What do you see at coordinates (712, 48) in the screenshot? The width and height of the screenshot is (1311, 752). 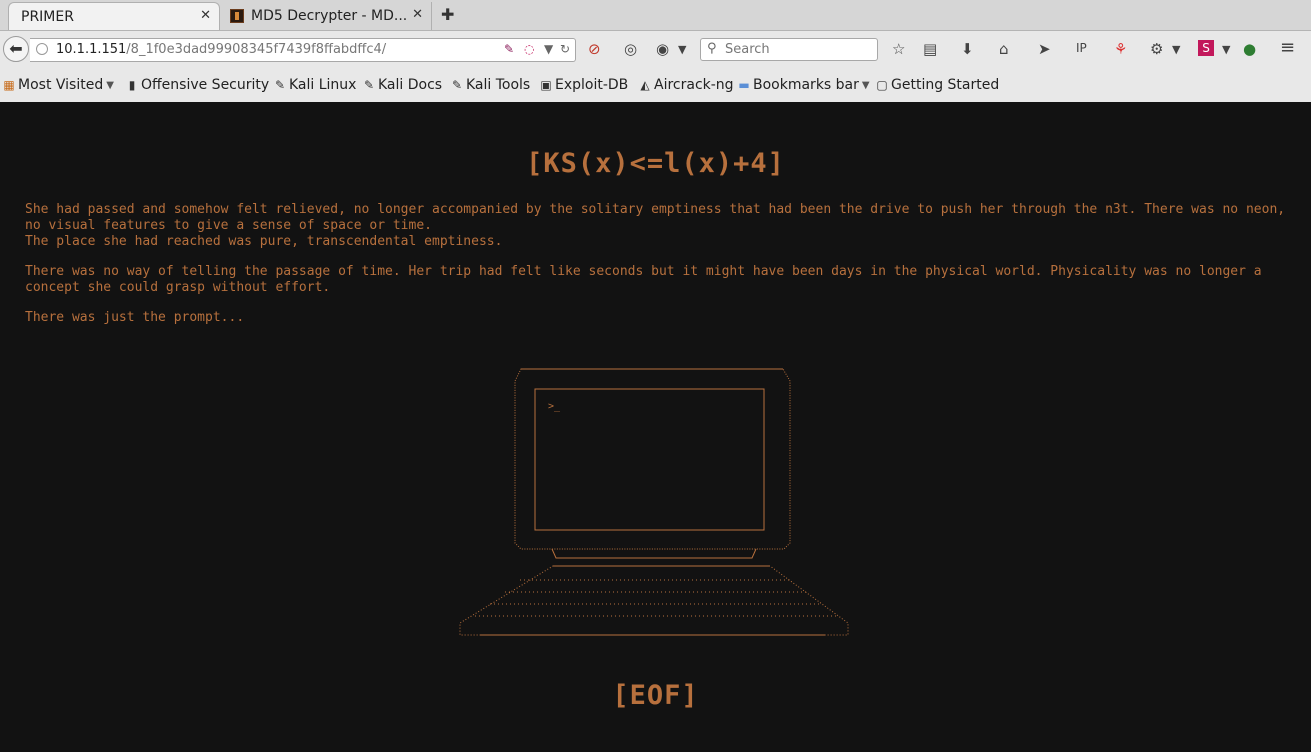 I see `search-icon: ⚲` at bounding box center [712, 48].